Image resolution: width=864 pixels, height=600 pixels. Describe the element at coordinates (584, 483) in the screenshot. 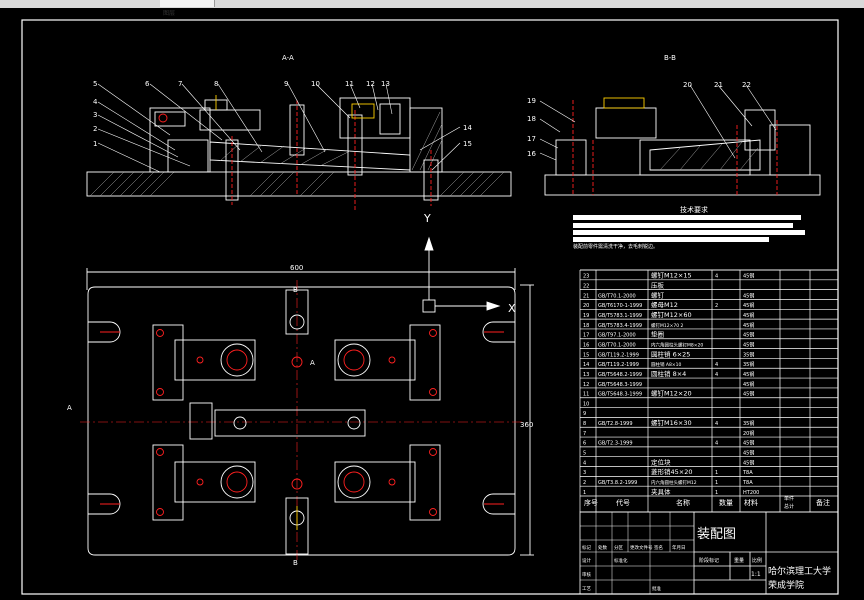

I see `bom-cell-seq: 2` at that location.